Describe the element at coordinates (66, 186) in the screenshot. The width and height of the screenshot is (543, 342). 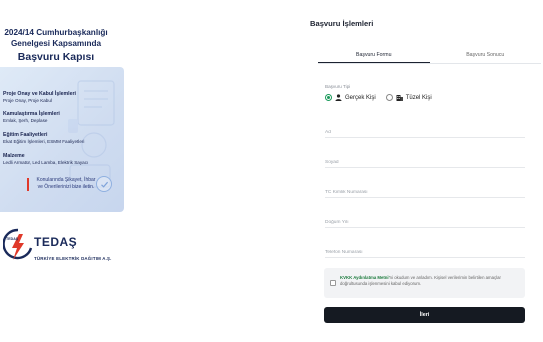
I see `highlight-line-2: ve Önerilerinizi bize iletin.` at that location.